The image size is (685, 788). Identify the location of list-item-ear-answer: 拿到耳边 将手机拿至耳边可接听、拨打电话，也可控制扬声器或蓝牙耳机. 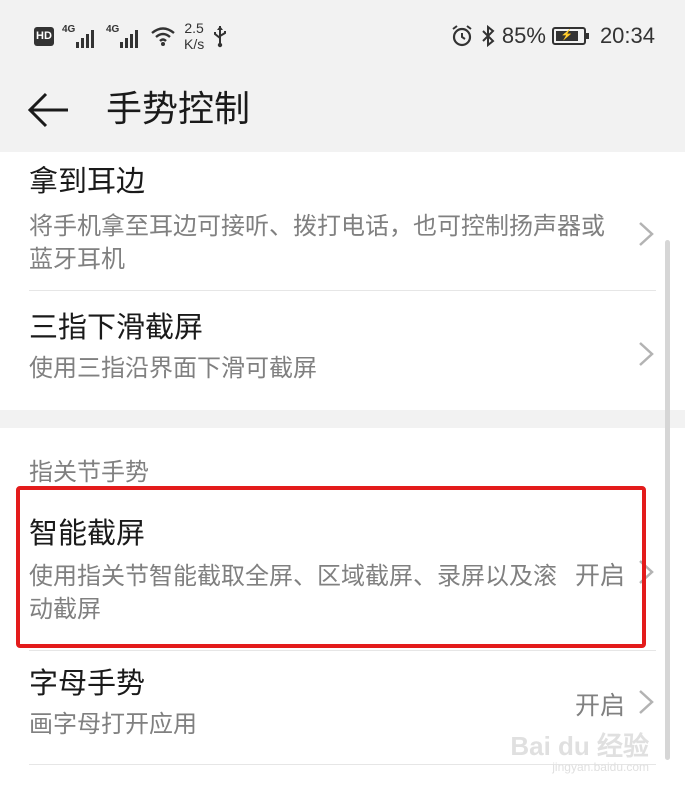
(342, 219).